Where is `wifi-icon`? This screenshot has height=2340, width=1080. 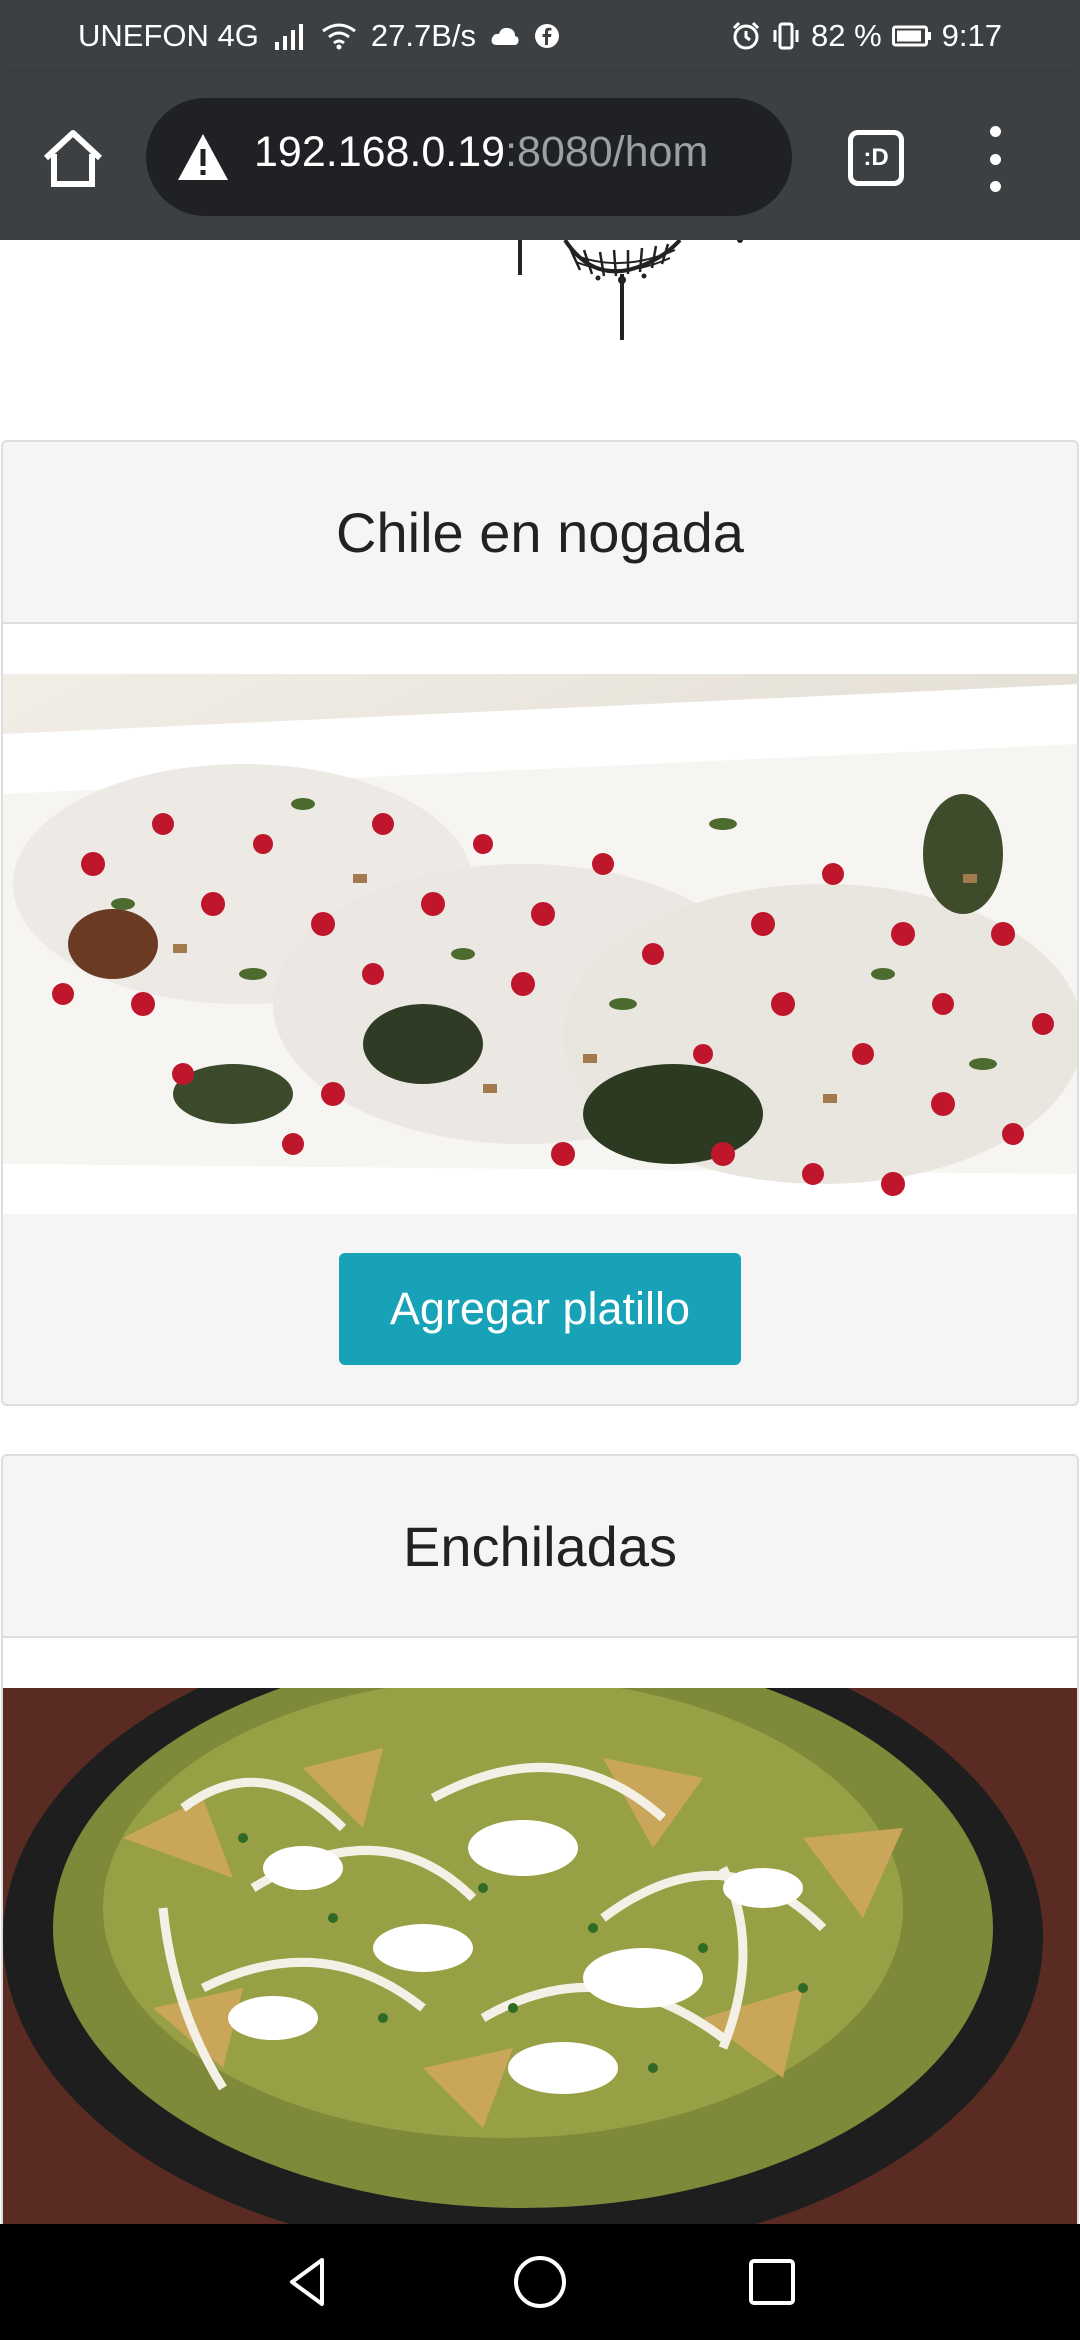
wifi-icon is located at coordinates (339, 36).